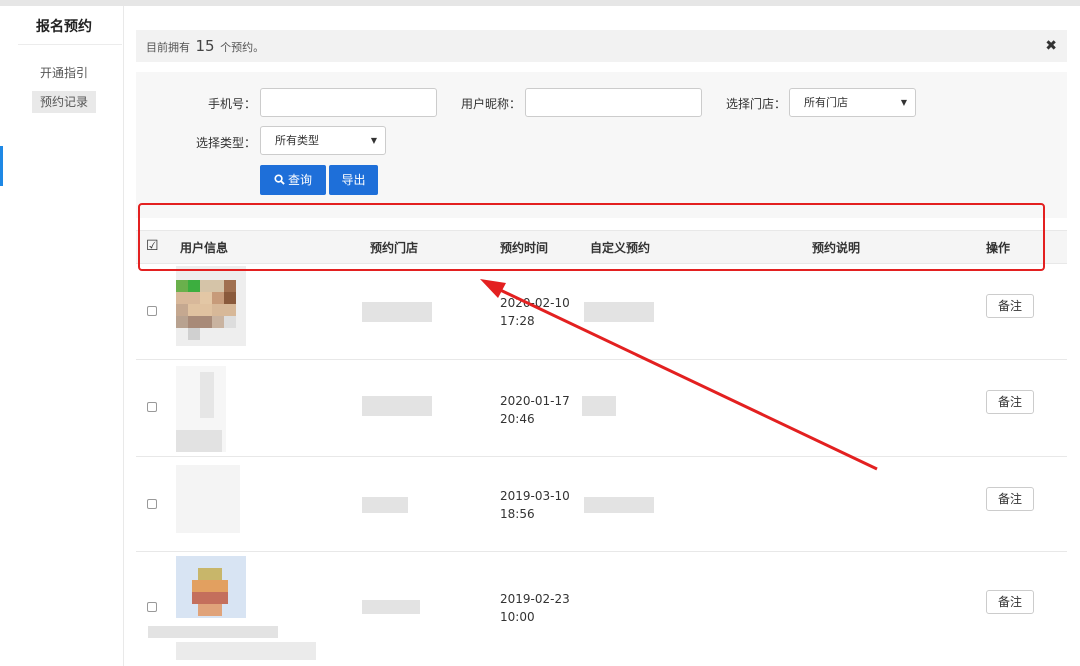  I want to click on row-time: 2020-01-17 20:46, so click(535, 410).